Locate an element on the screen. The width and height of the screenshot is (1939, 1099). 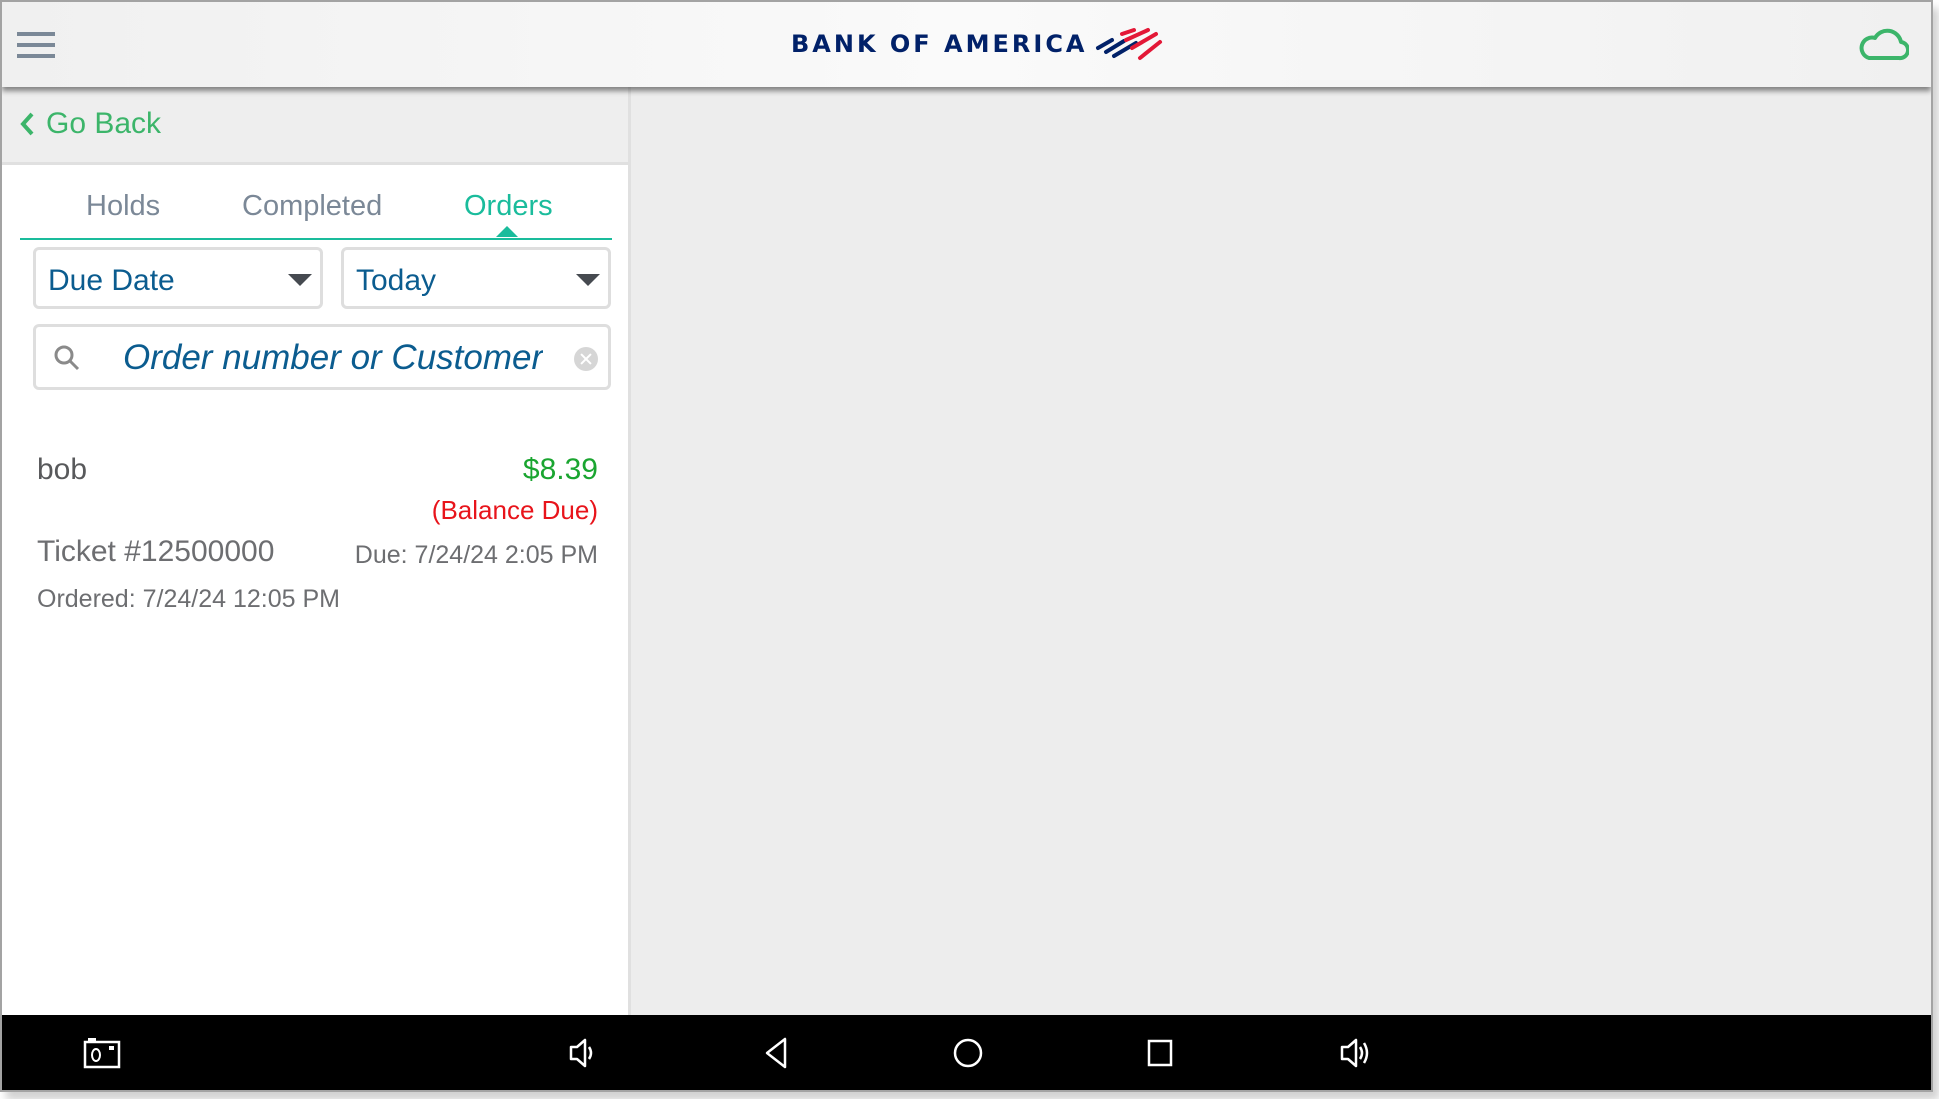
recents-button is located at coordinates (1160, 1053).